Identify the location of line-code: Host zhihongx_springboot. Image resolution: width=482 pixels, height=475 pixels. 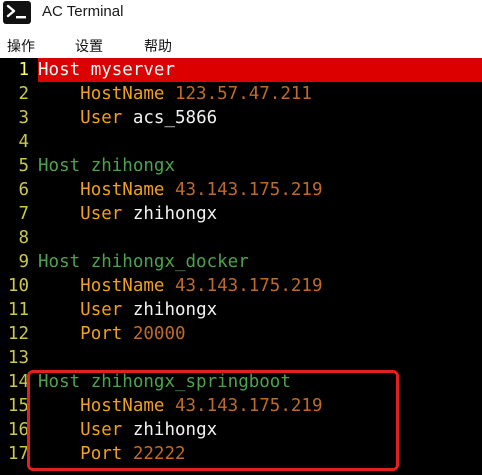
(260, 382).